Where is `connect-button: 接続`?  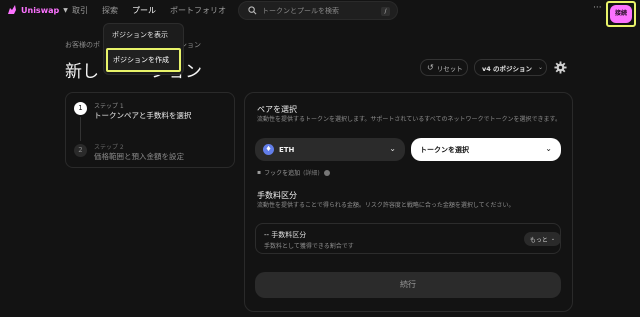
connect-button: 接続 is located at coordinates (621, 14).